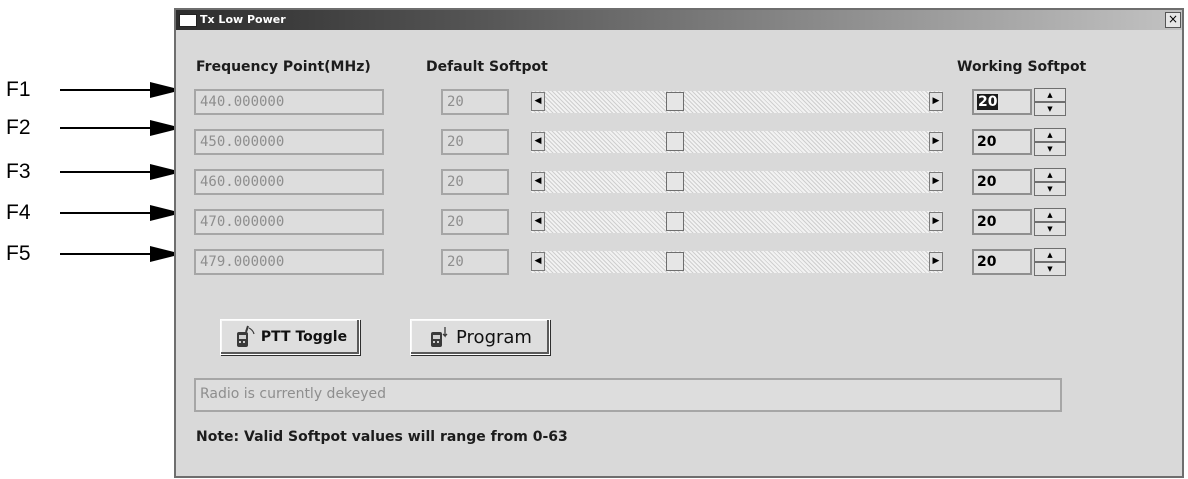  Describe the element at coordinates (18, 89) in the screenshot. I see `callout-label-f1: F1` at that location.